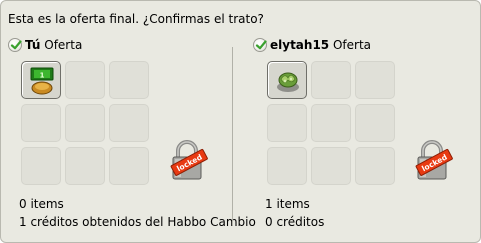 The width and height of the screenshot is (481, 243). I want to click on right-offer-header: elytah15 Oferta, so click(320, 45).